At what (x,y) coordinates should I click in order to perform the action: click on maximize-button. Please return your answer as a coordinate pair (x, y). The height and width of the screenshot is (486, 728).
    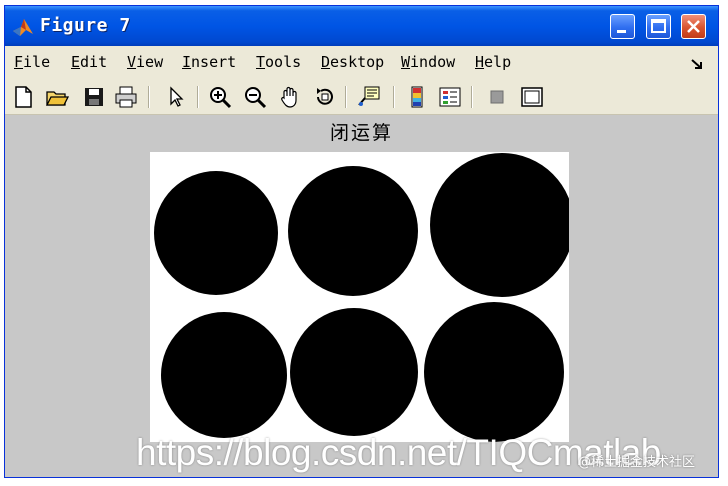
    Looking at the image, I should click on (658, 26).